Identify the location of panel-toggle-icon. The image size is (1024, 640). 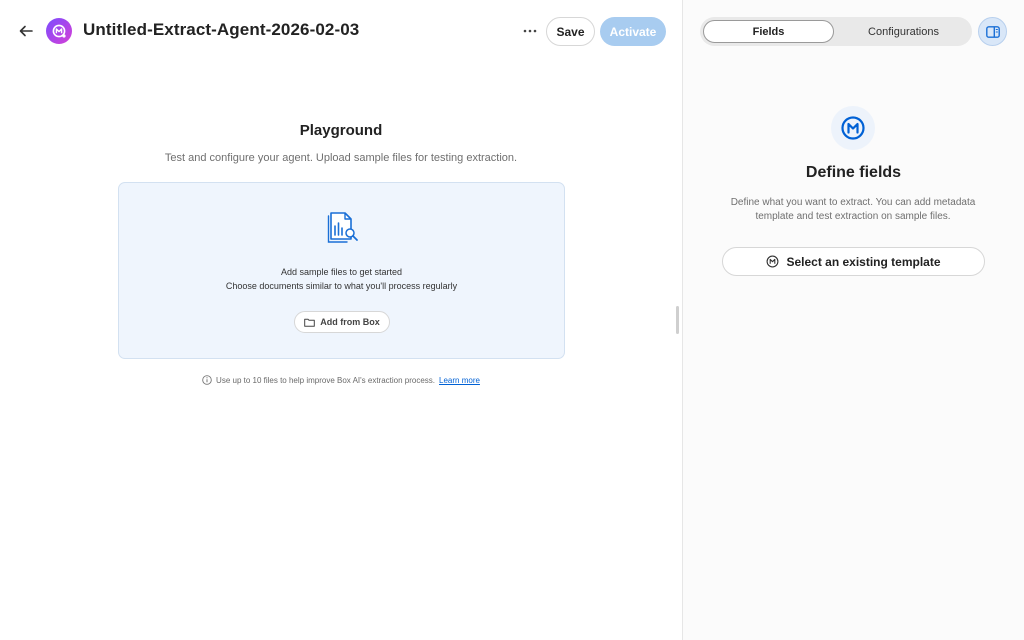
(992, 31).